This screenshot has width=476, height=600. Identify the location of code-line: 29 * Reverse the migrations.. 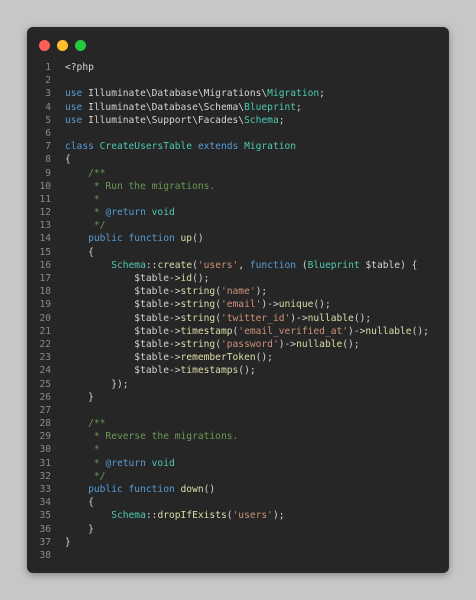
(238, 436).